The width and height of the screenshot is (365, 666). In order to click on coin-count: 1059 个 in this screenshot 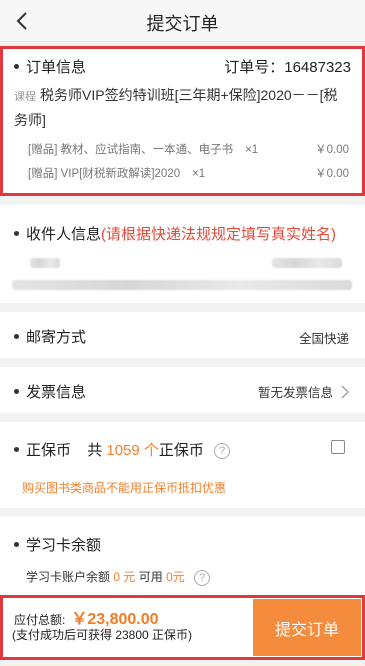, I will do `click(132, 450)`.